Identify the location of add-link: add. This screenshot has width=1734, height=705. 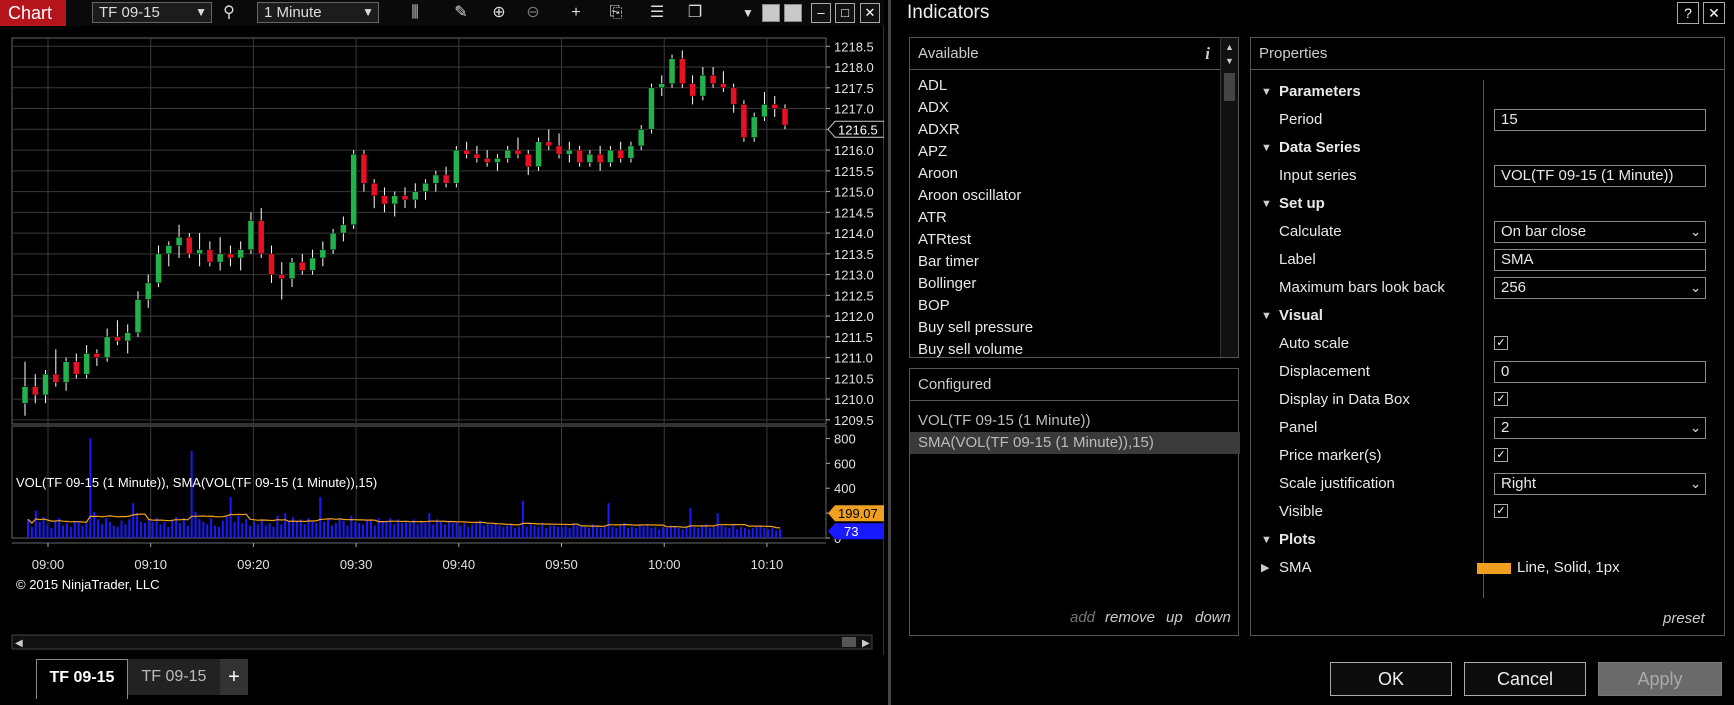
(1082, 617).